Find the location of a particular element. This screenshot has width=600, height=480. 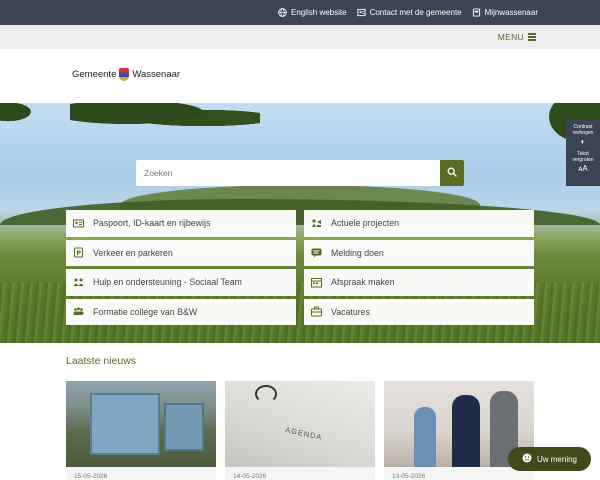

contact-icon is located at coordinates (361, 12).